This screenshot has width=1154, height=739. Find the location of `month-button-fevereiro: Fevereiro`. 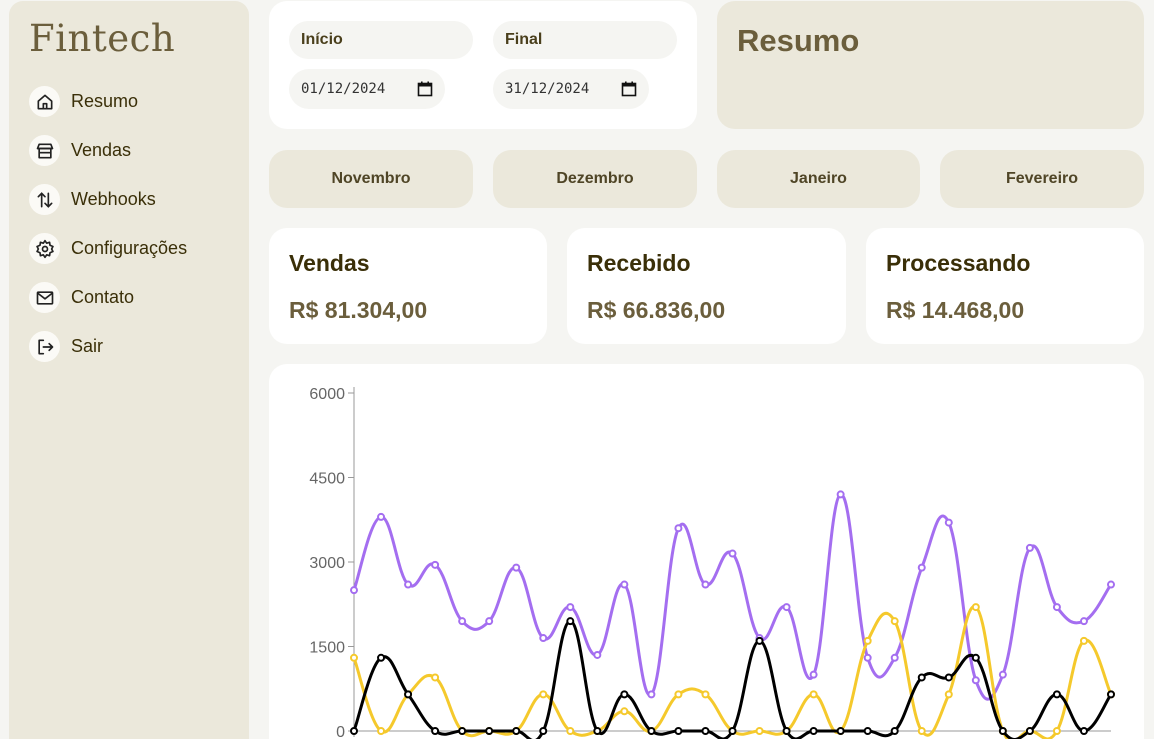

month-button-fevereiro: Fevereiro is located at coordinates (1042, 179).